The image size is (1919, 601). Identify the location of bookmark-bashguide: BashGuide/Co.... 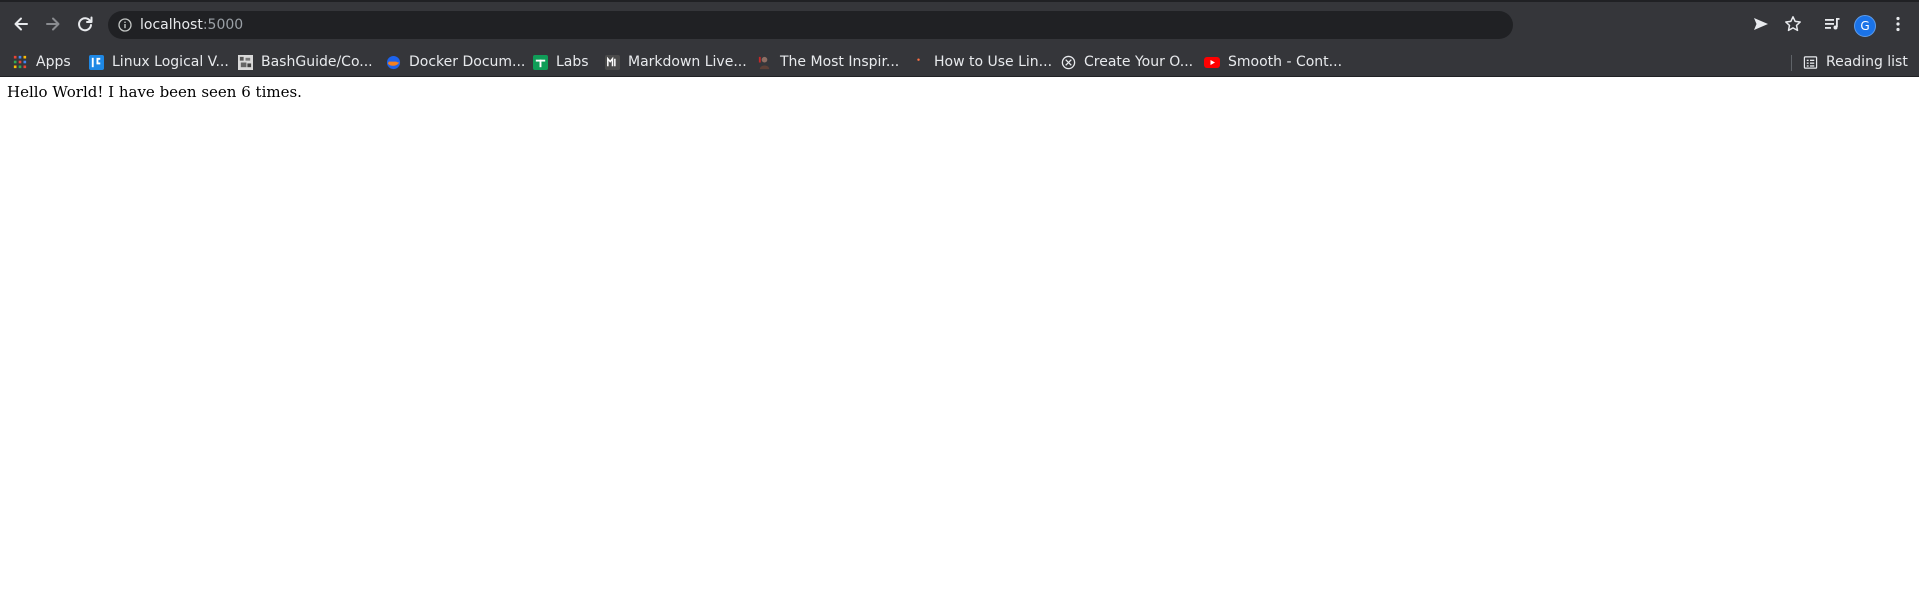
(305, 62).